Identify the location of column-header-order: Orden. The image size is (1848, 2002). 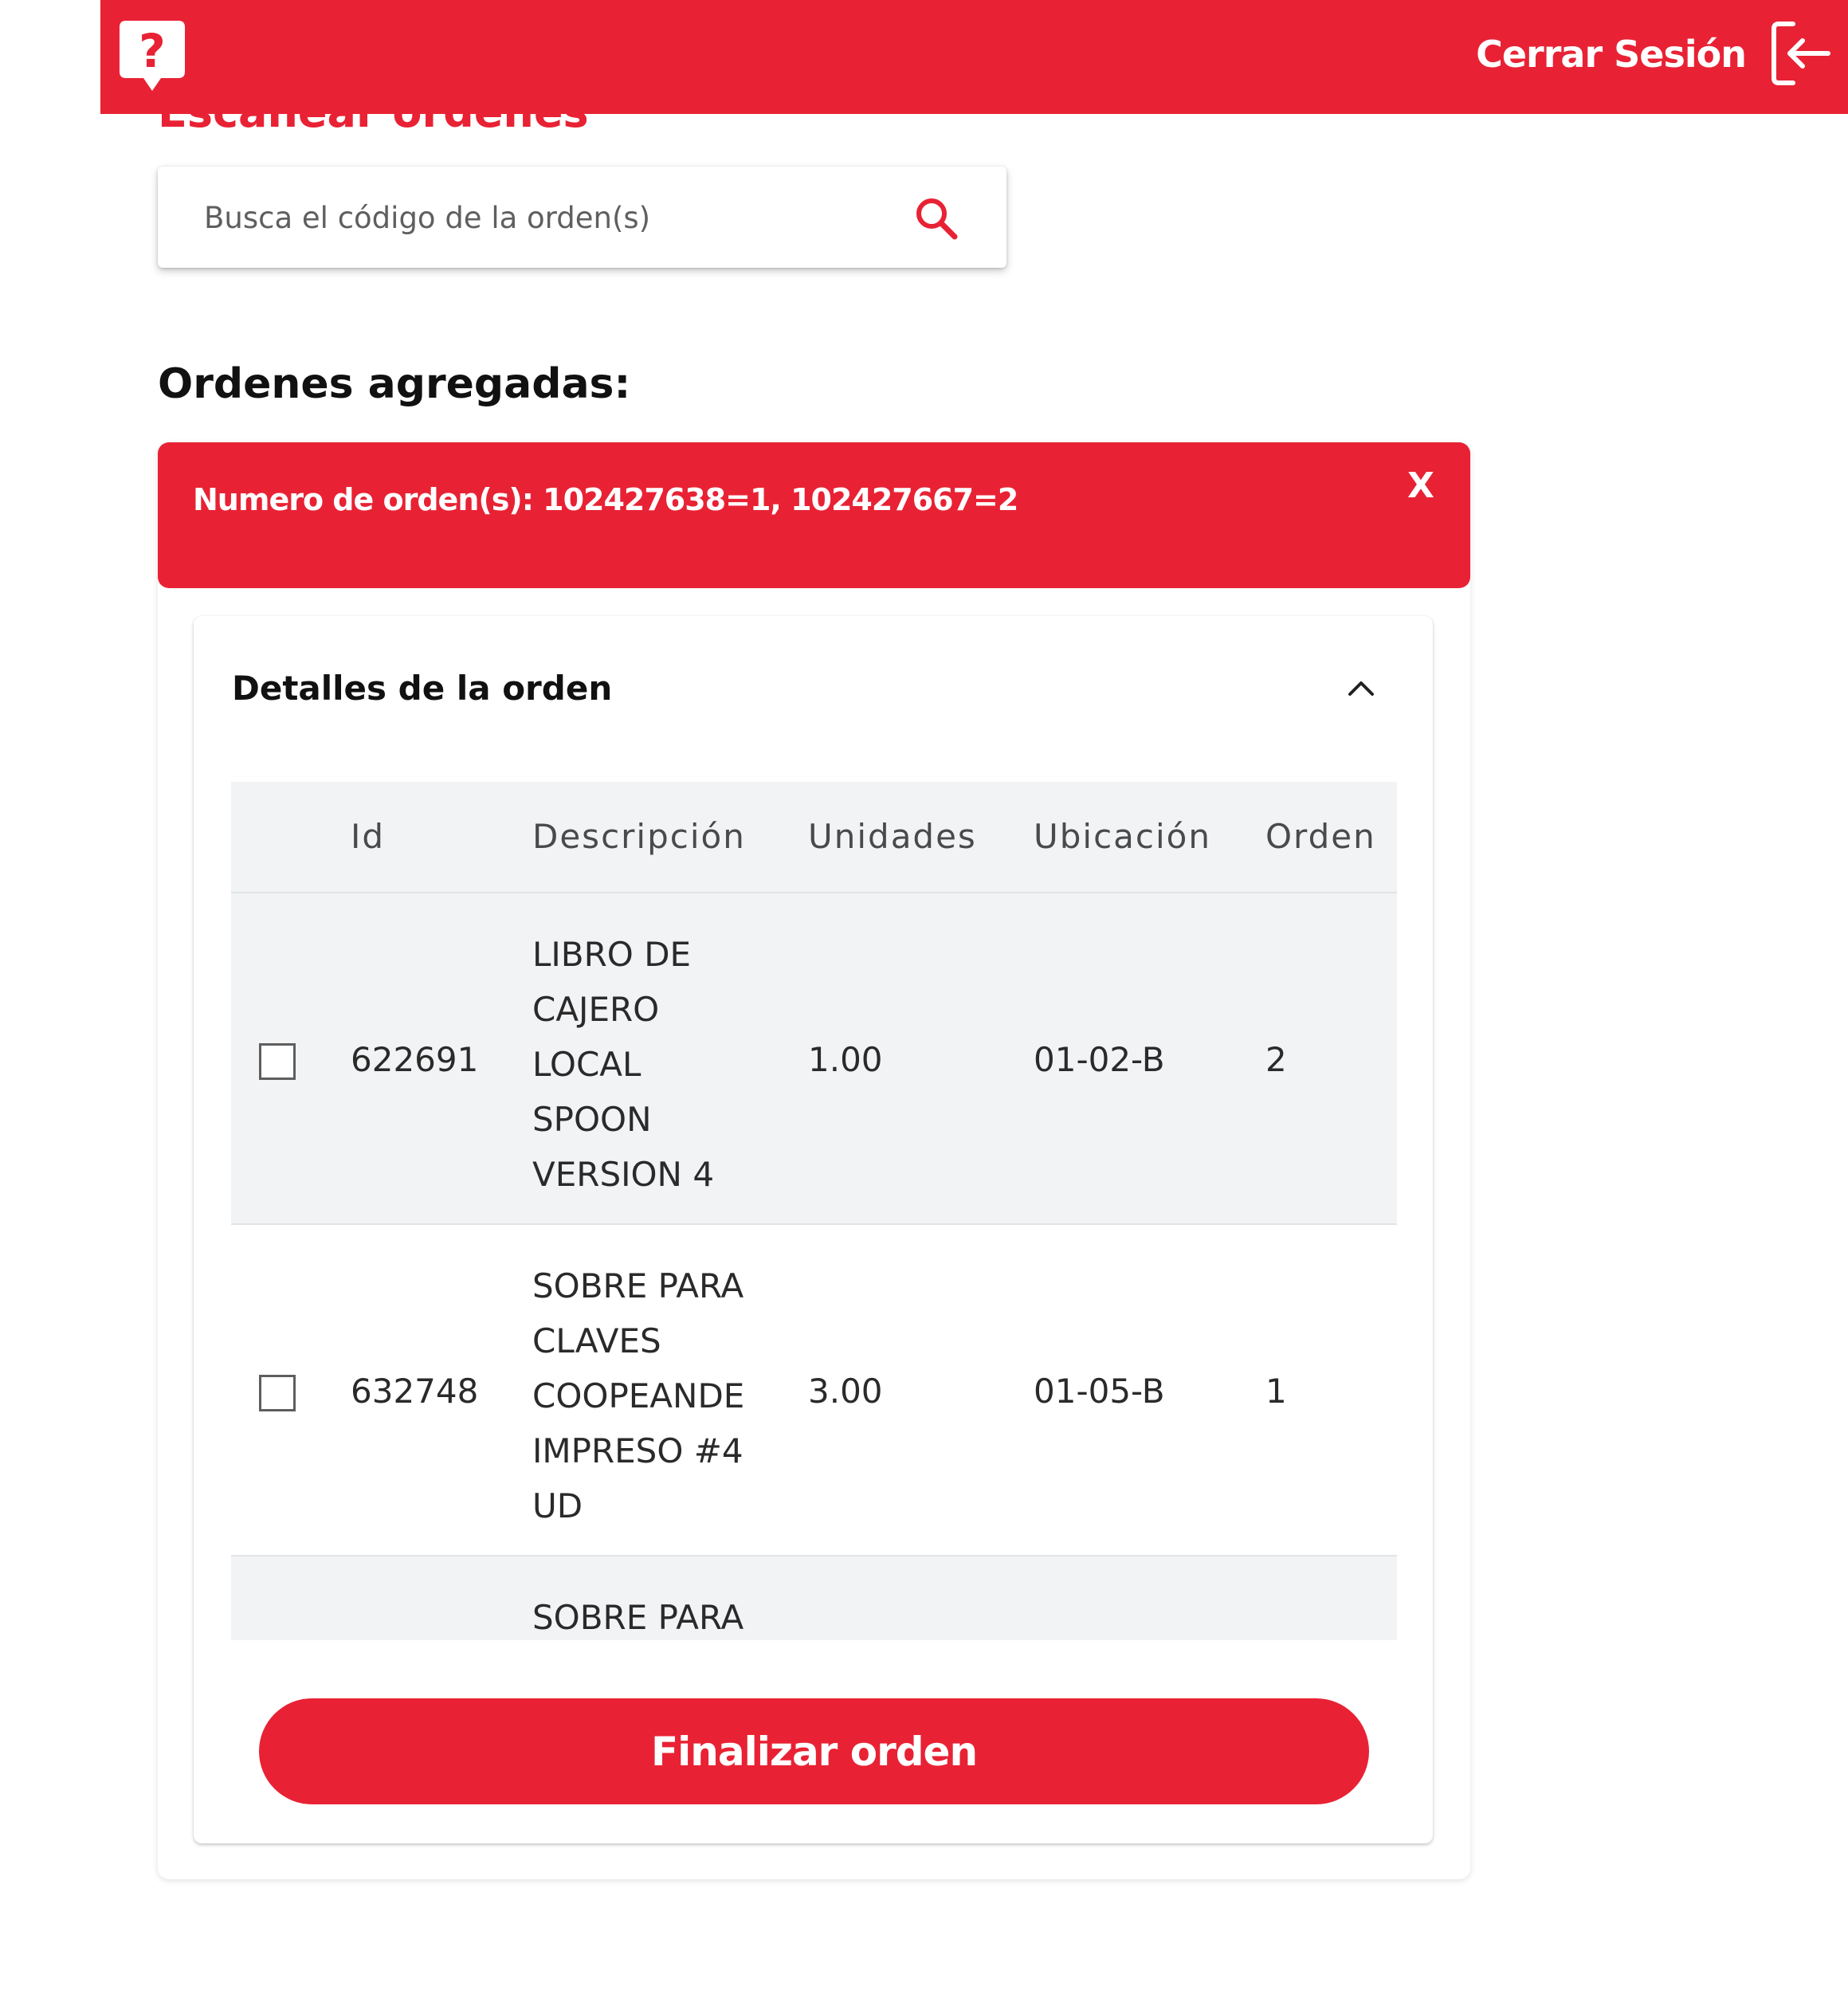
(1320, 836).